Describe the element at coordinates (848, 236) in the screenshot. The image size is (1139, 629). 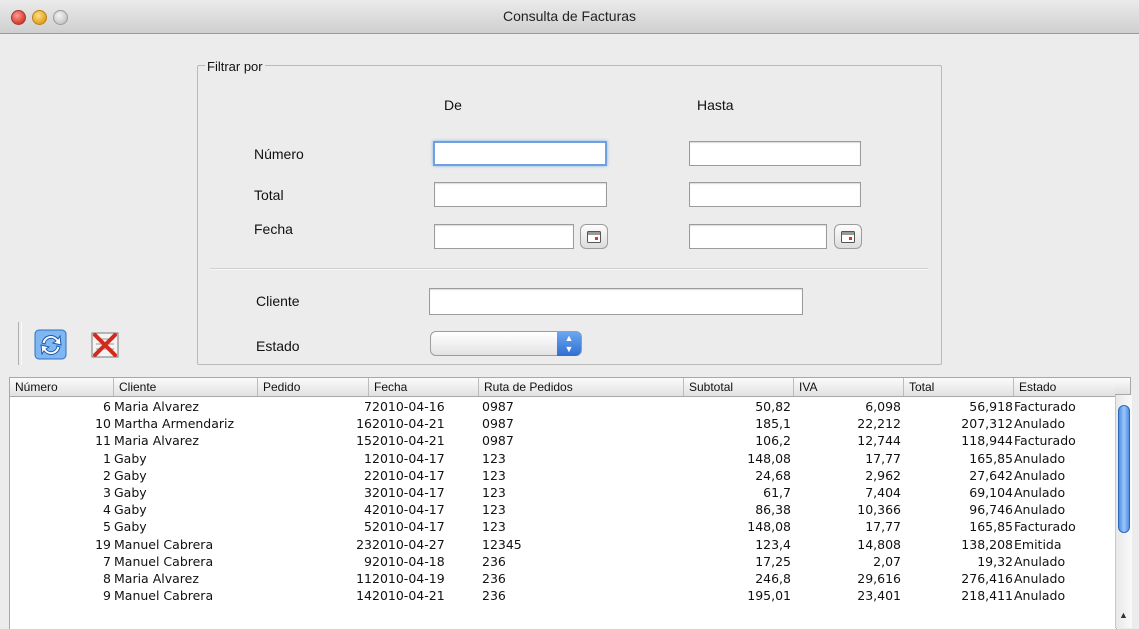
I see `fecha-to-calendar-button` at that location.